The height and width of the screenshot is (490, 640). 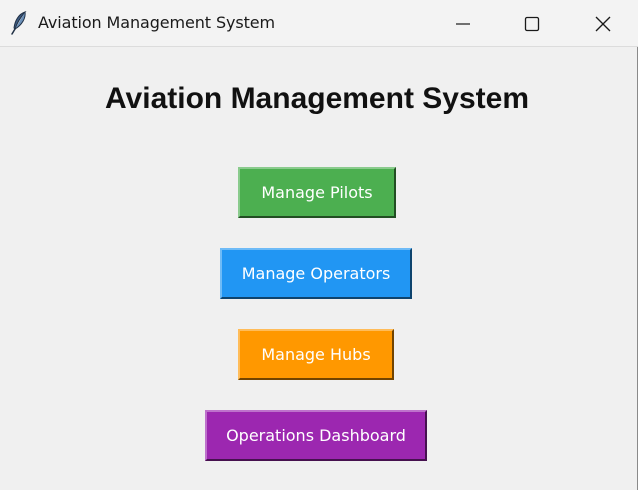 I want to click on feather-icon, so click(x=19, y=22).